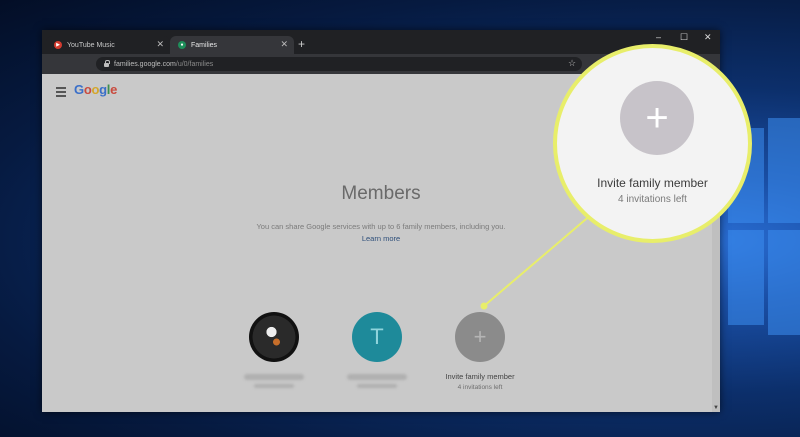  What do you see at coordinates (114, 89) in the screenshot?
I see `logo-letter: e` at bounding box center [114, 89].